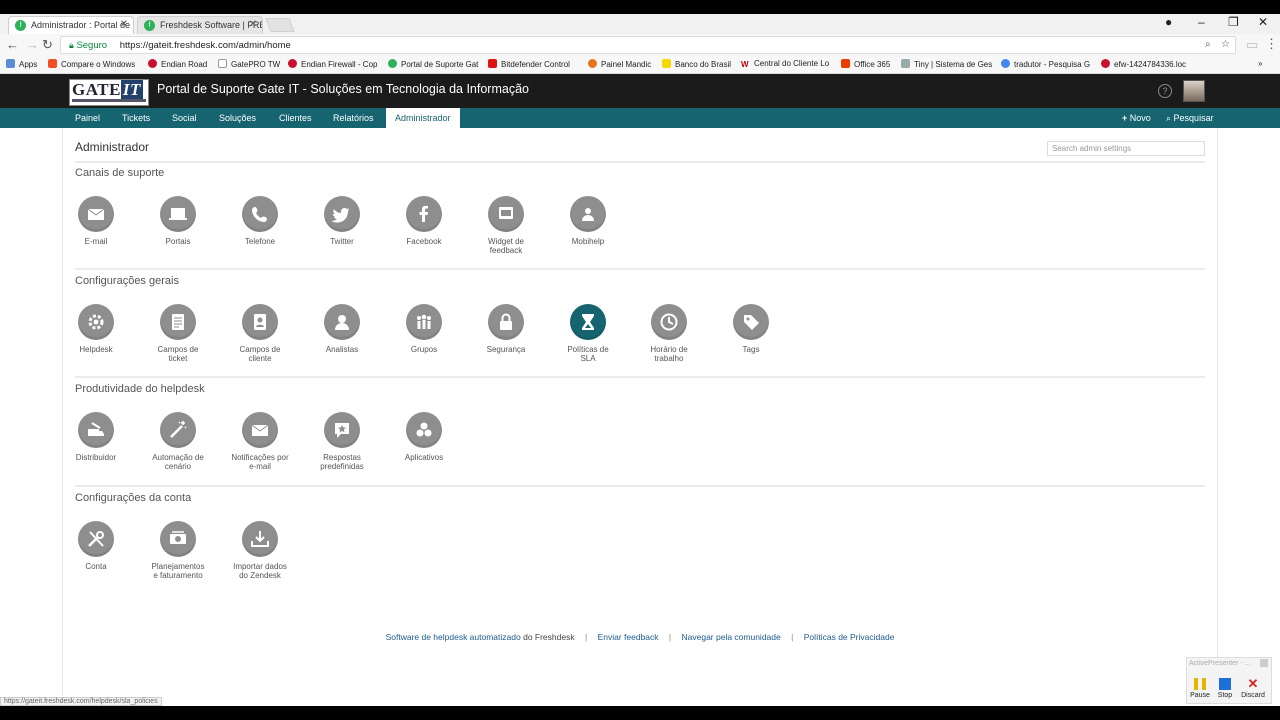  What do you see at coordinates (184, 118) in the screenshot?
I see `nav-social: Social` at bounding box center [184, 118].